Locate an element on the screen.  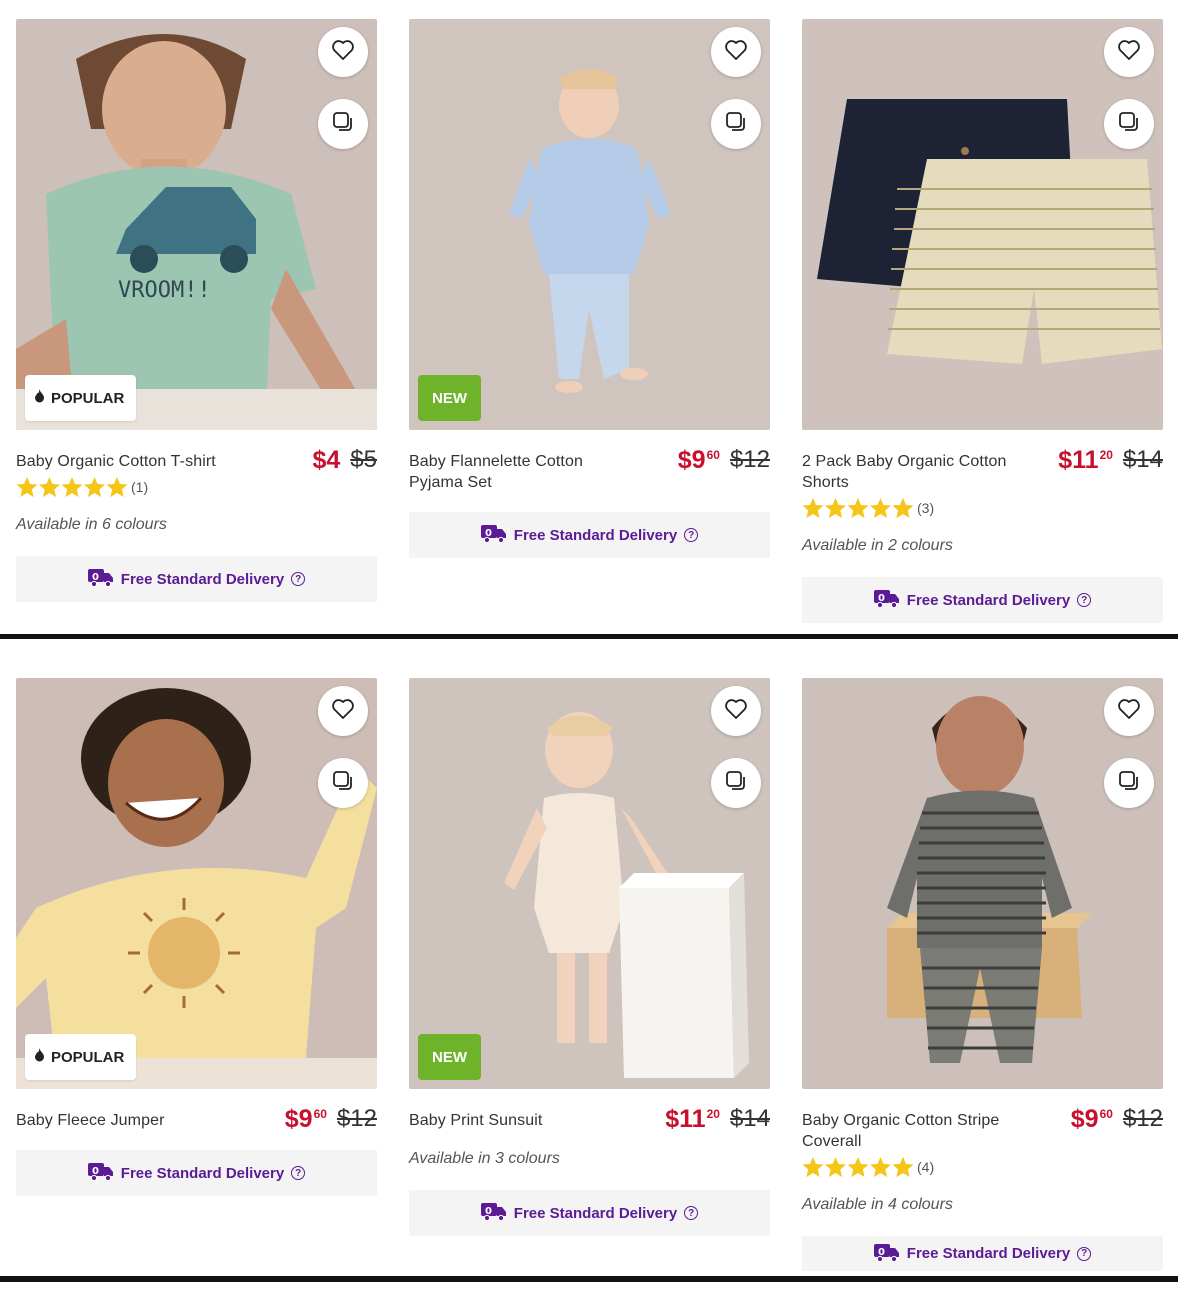
original-price: $5 is located at coordinates (363, 459).